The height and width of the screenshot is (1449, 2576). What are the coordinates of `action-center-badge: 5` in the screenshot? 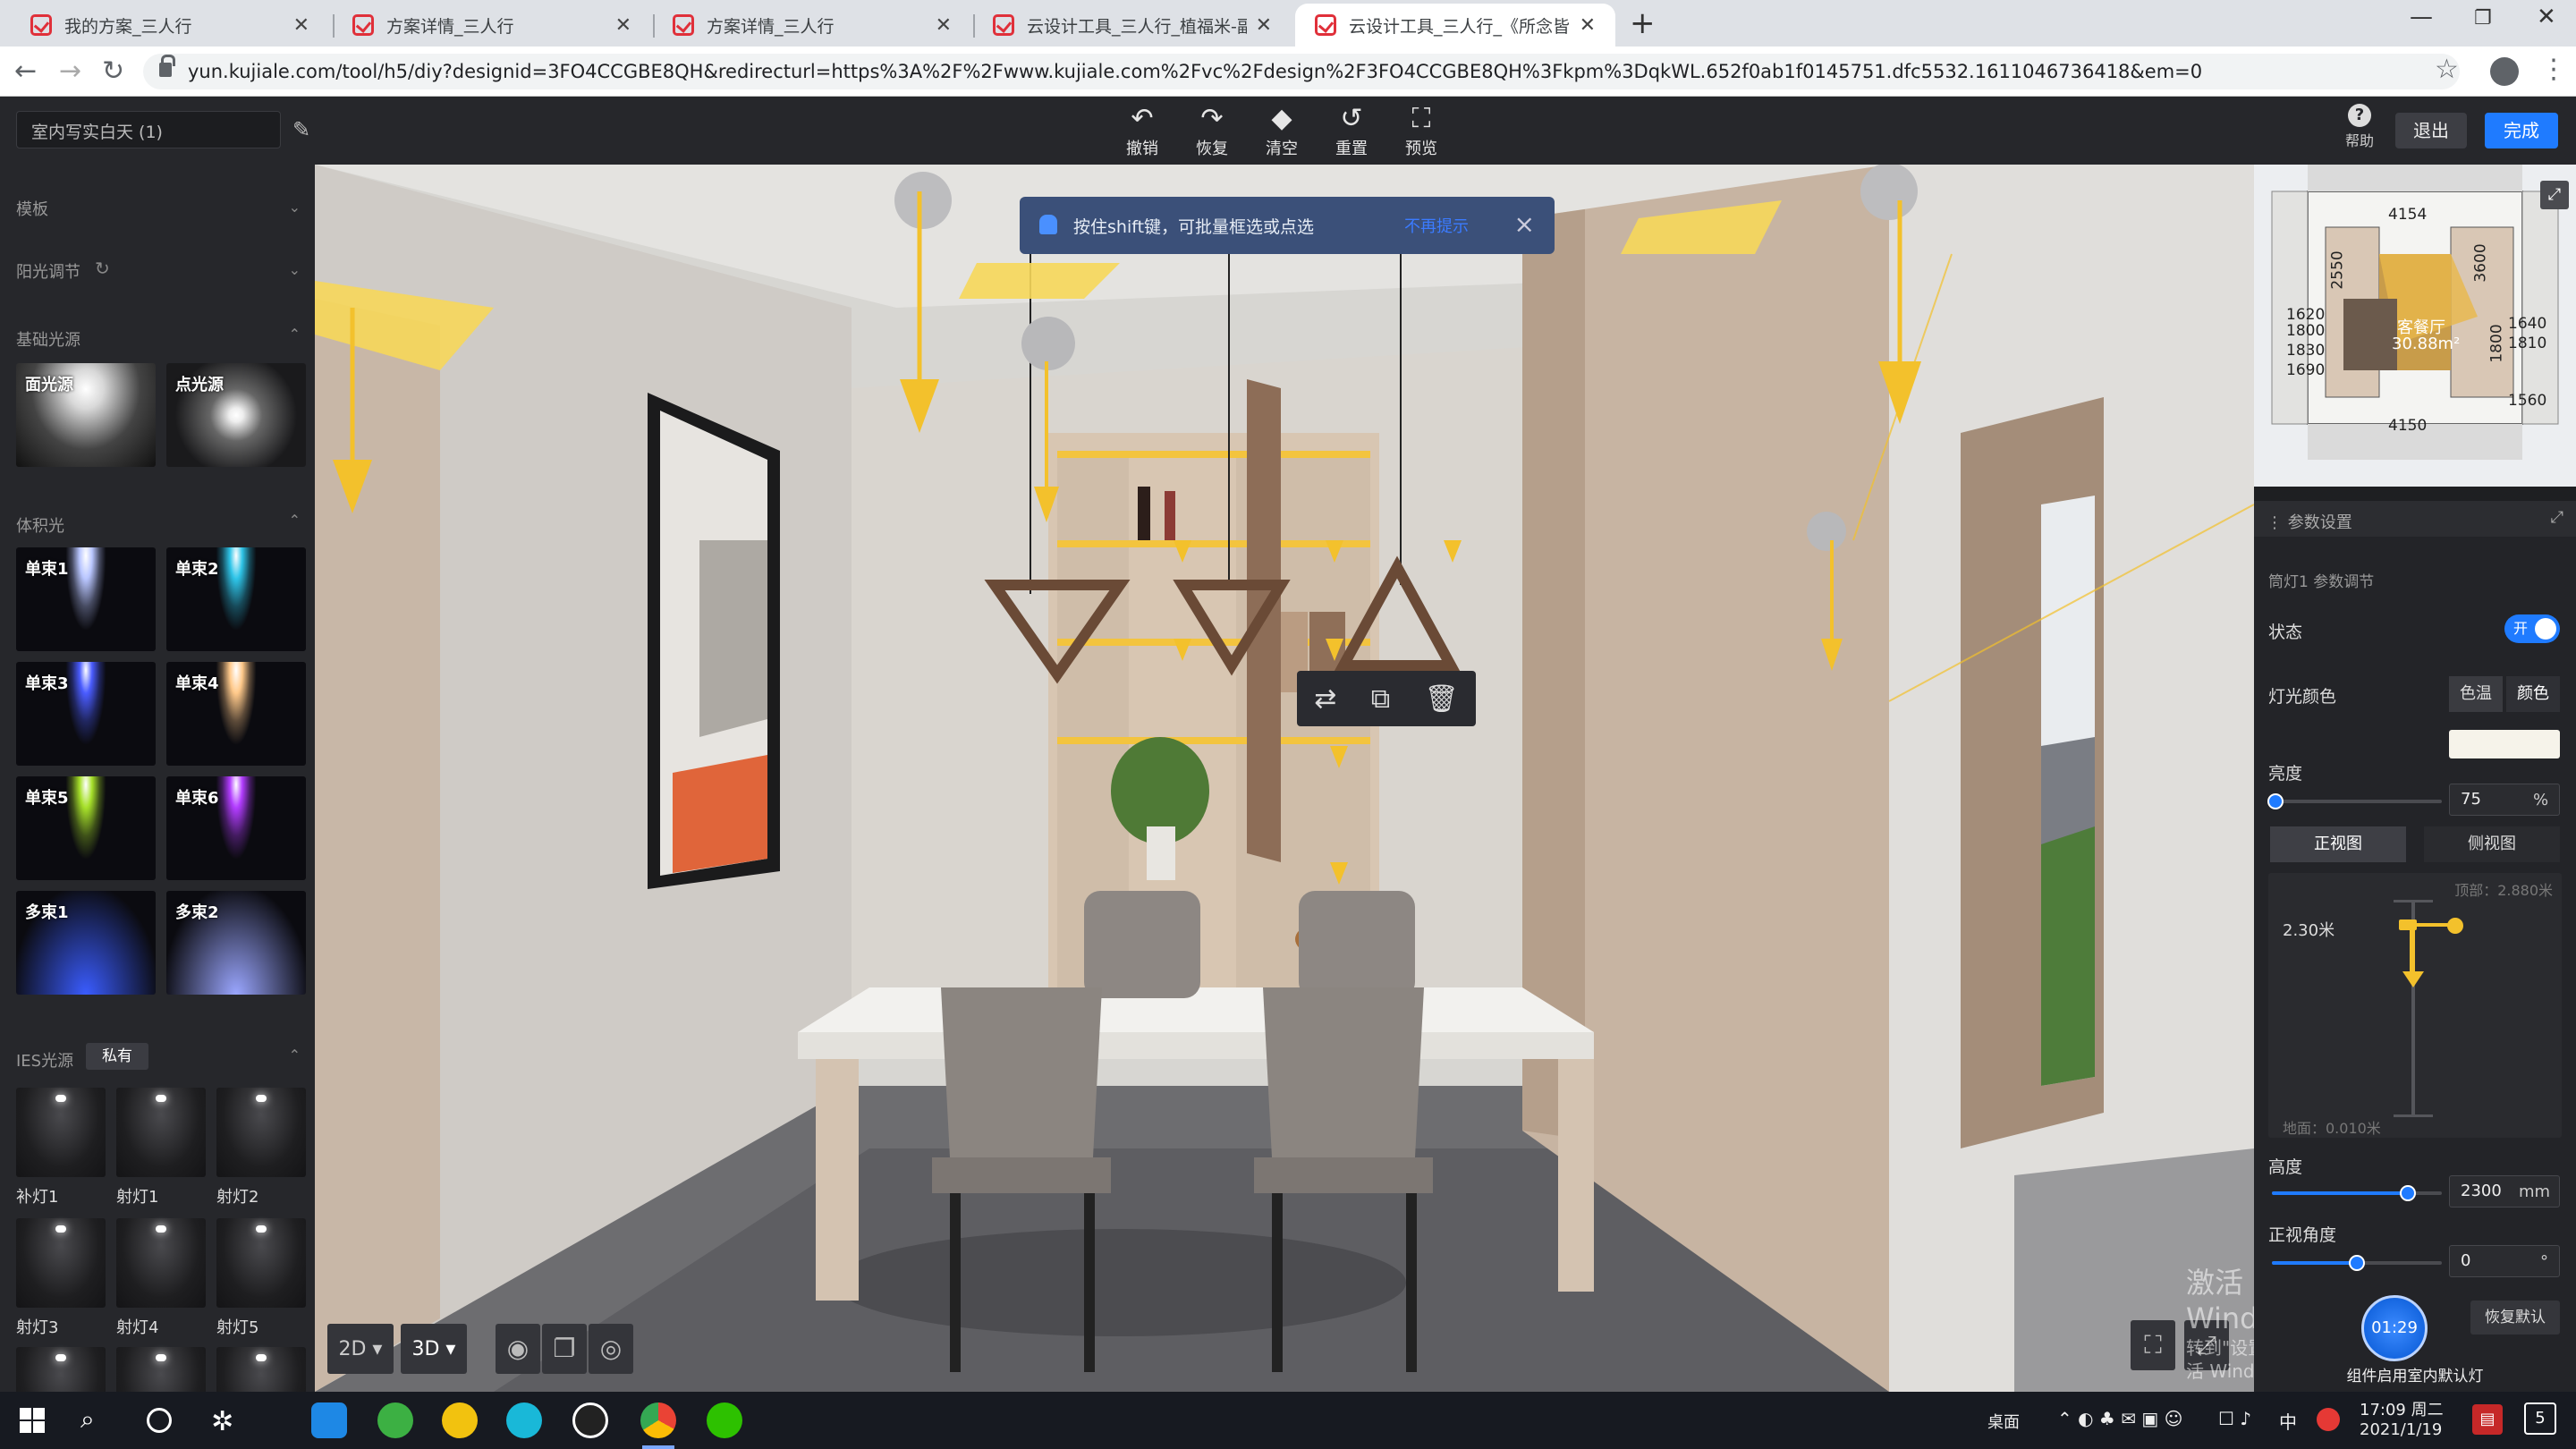 It's located at (2540, 1418).